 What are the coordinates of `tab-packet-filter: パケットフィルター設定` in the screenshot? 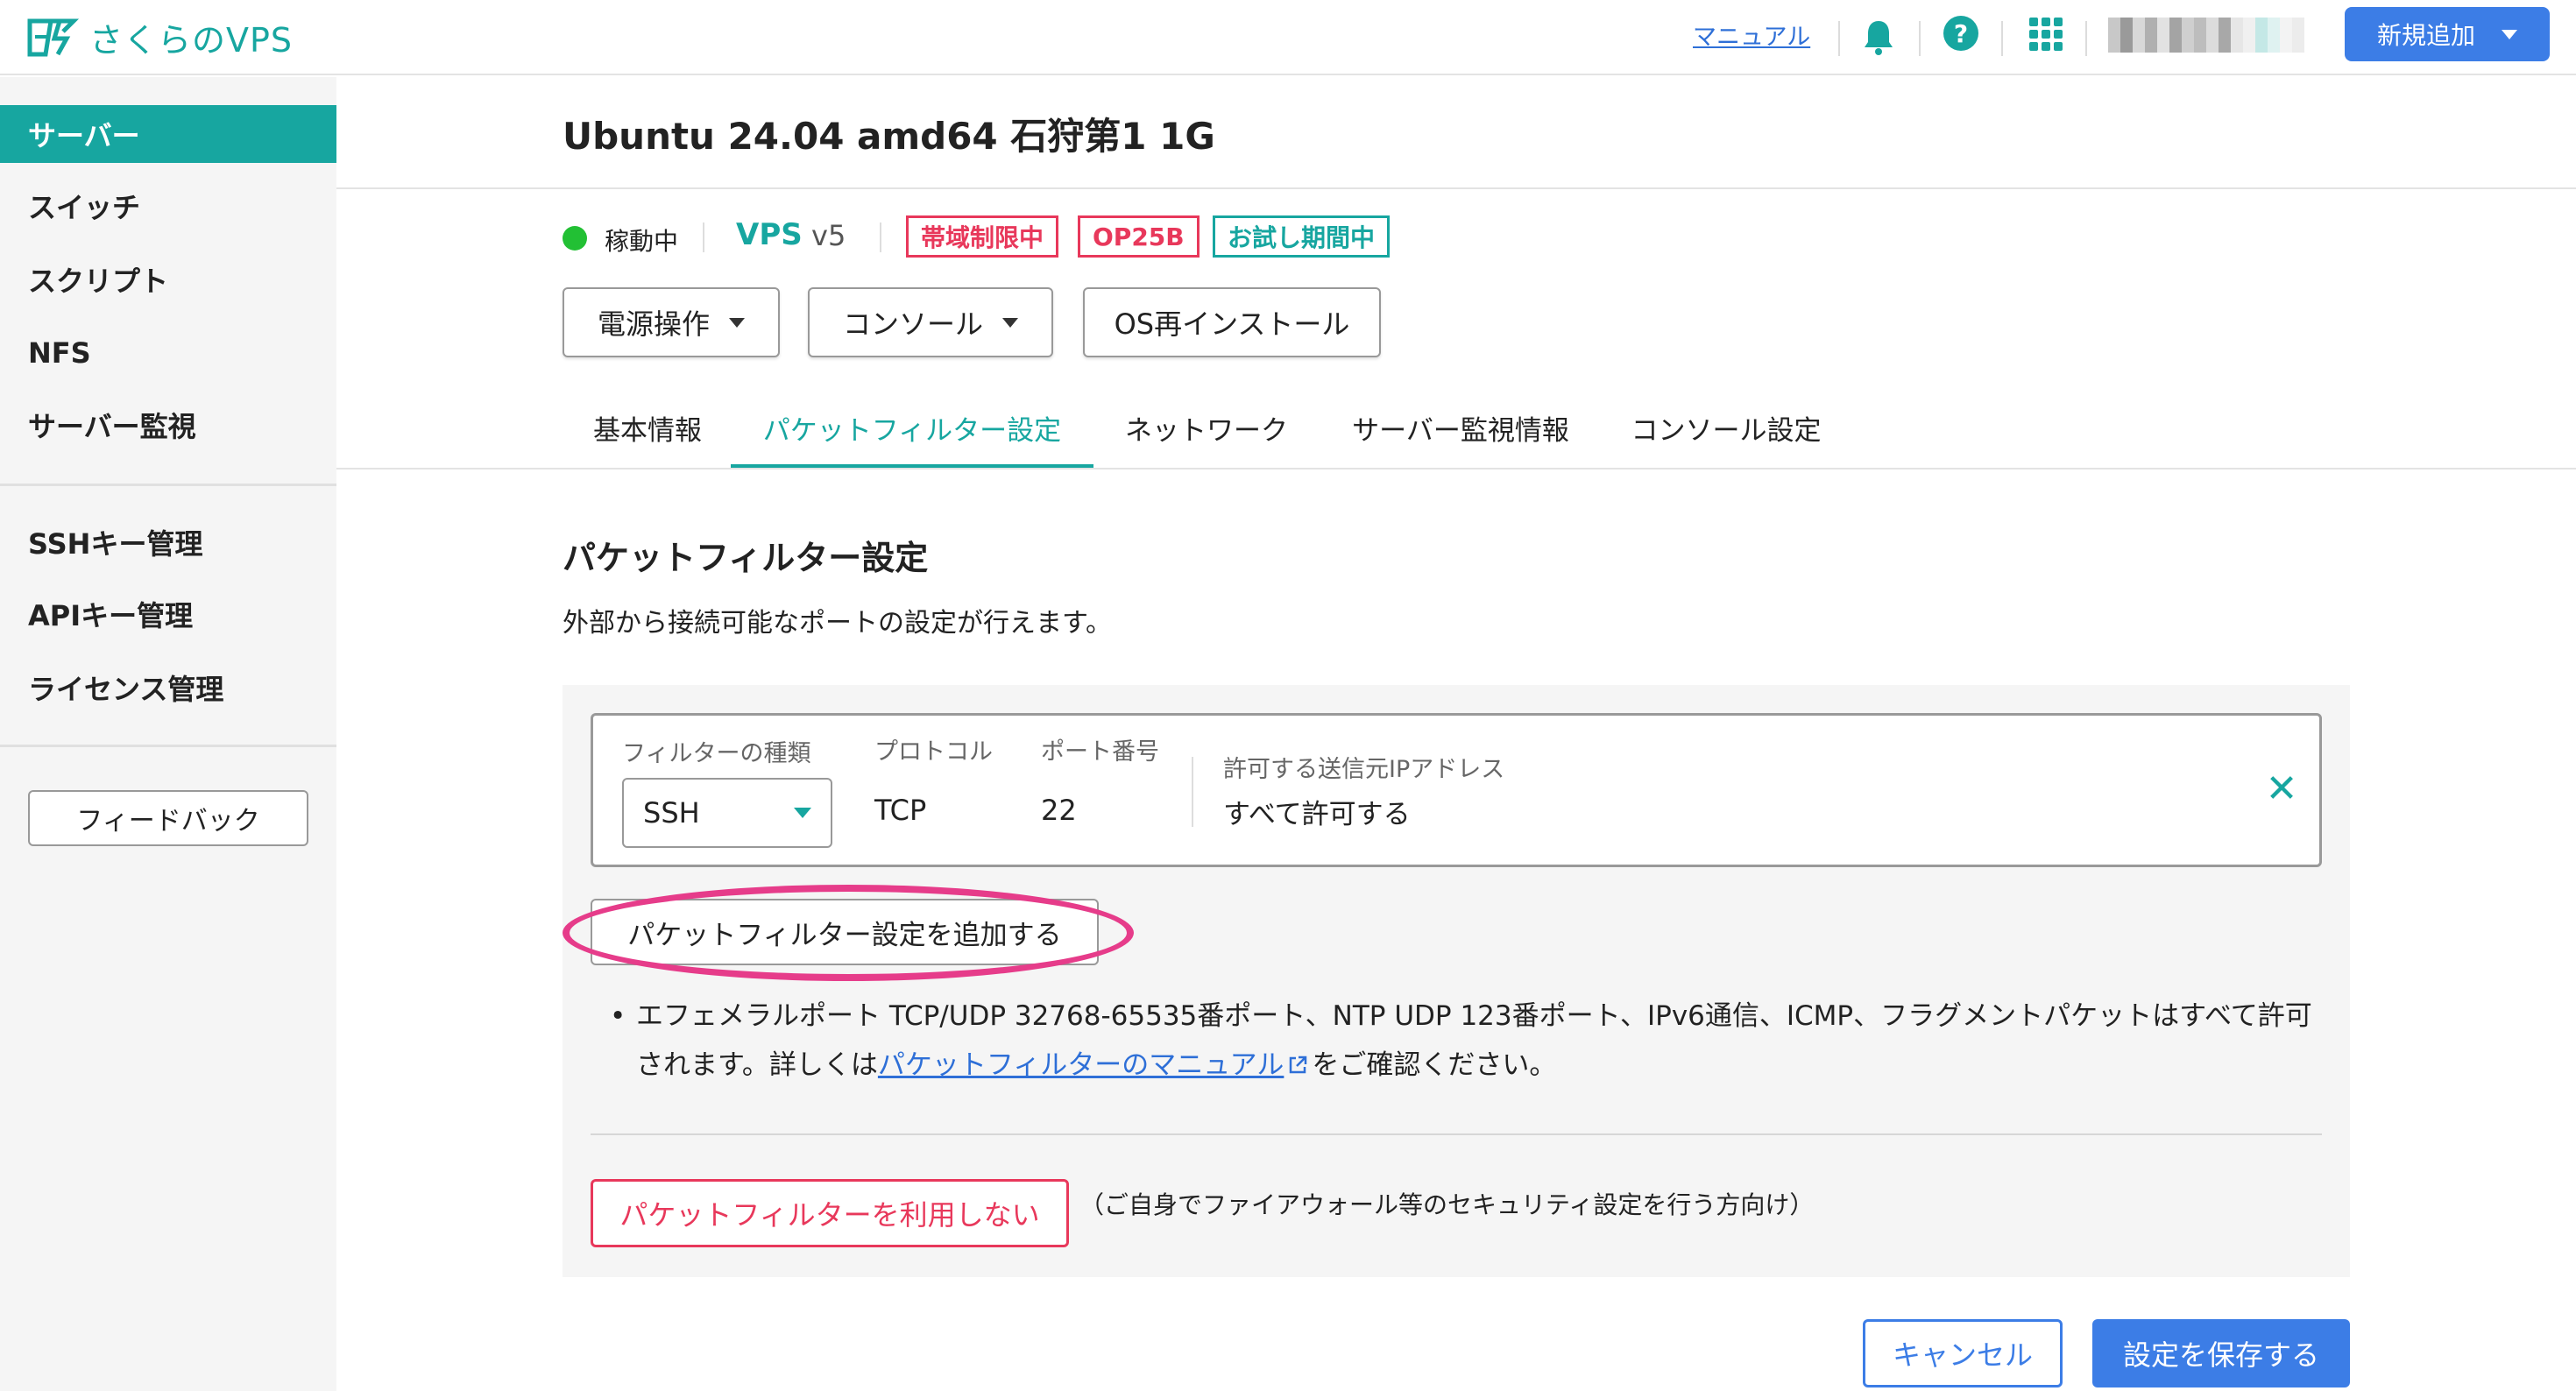 It's located at (912, 437).